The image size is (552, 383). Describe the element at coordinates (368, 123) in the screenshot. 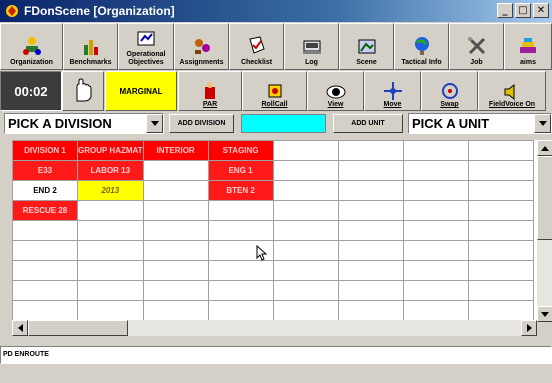

I see `add-unit-button: ADD UNIT` at that location.